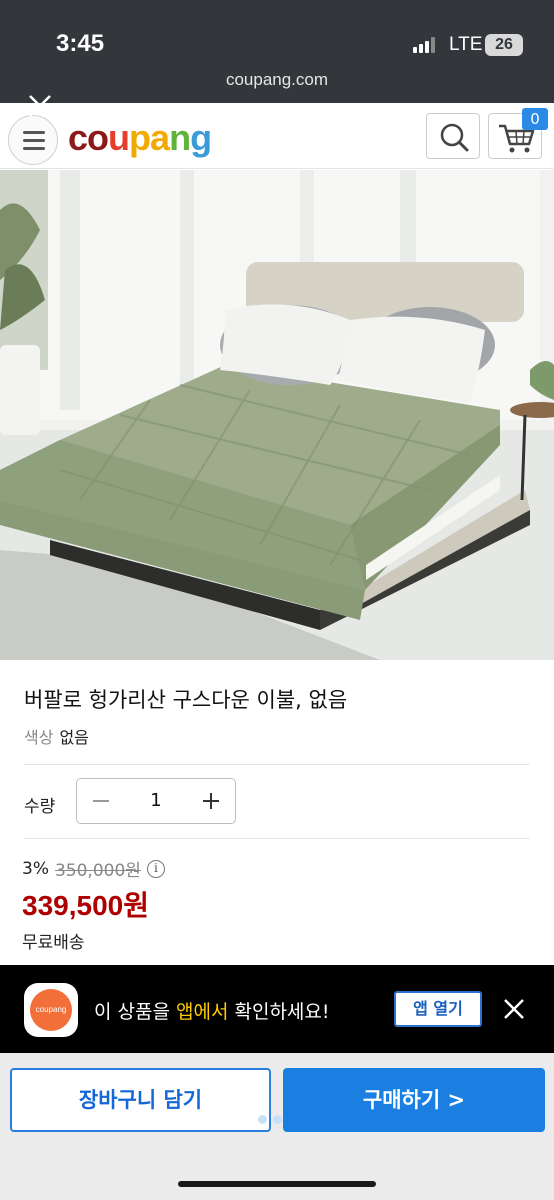  Describe the element at coordinates (186, 700) in the screenshot. I see `product-title: 버팔로 헝가리산 구스다운 이불, 없음` at that location.